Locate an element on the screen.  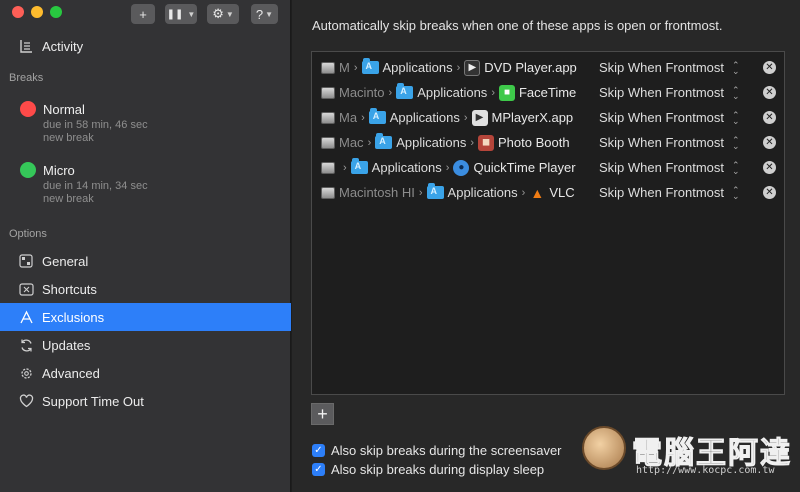
display-sleep-checkbox-row: ✓ Also skip breaks during display sleep is located at coordinates (428, 469).